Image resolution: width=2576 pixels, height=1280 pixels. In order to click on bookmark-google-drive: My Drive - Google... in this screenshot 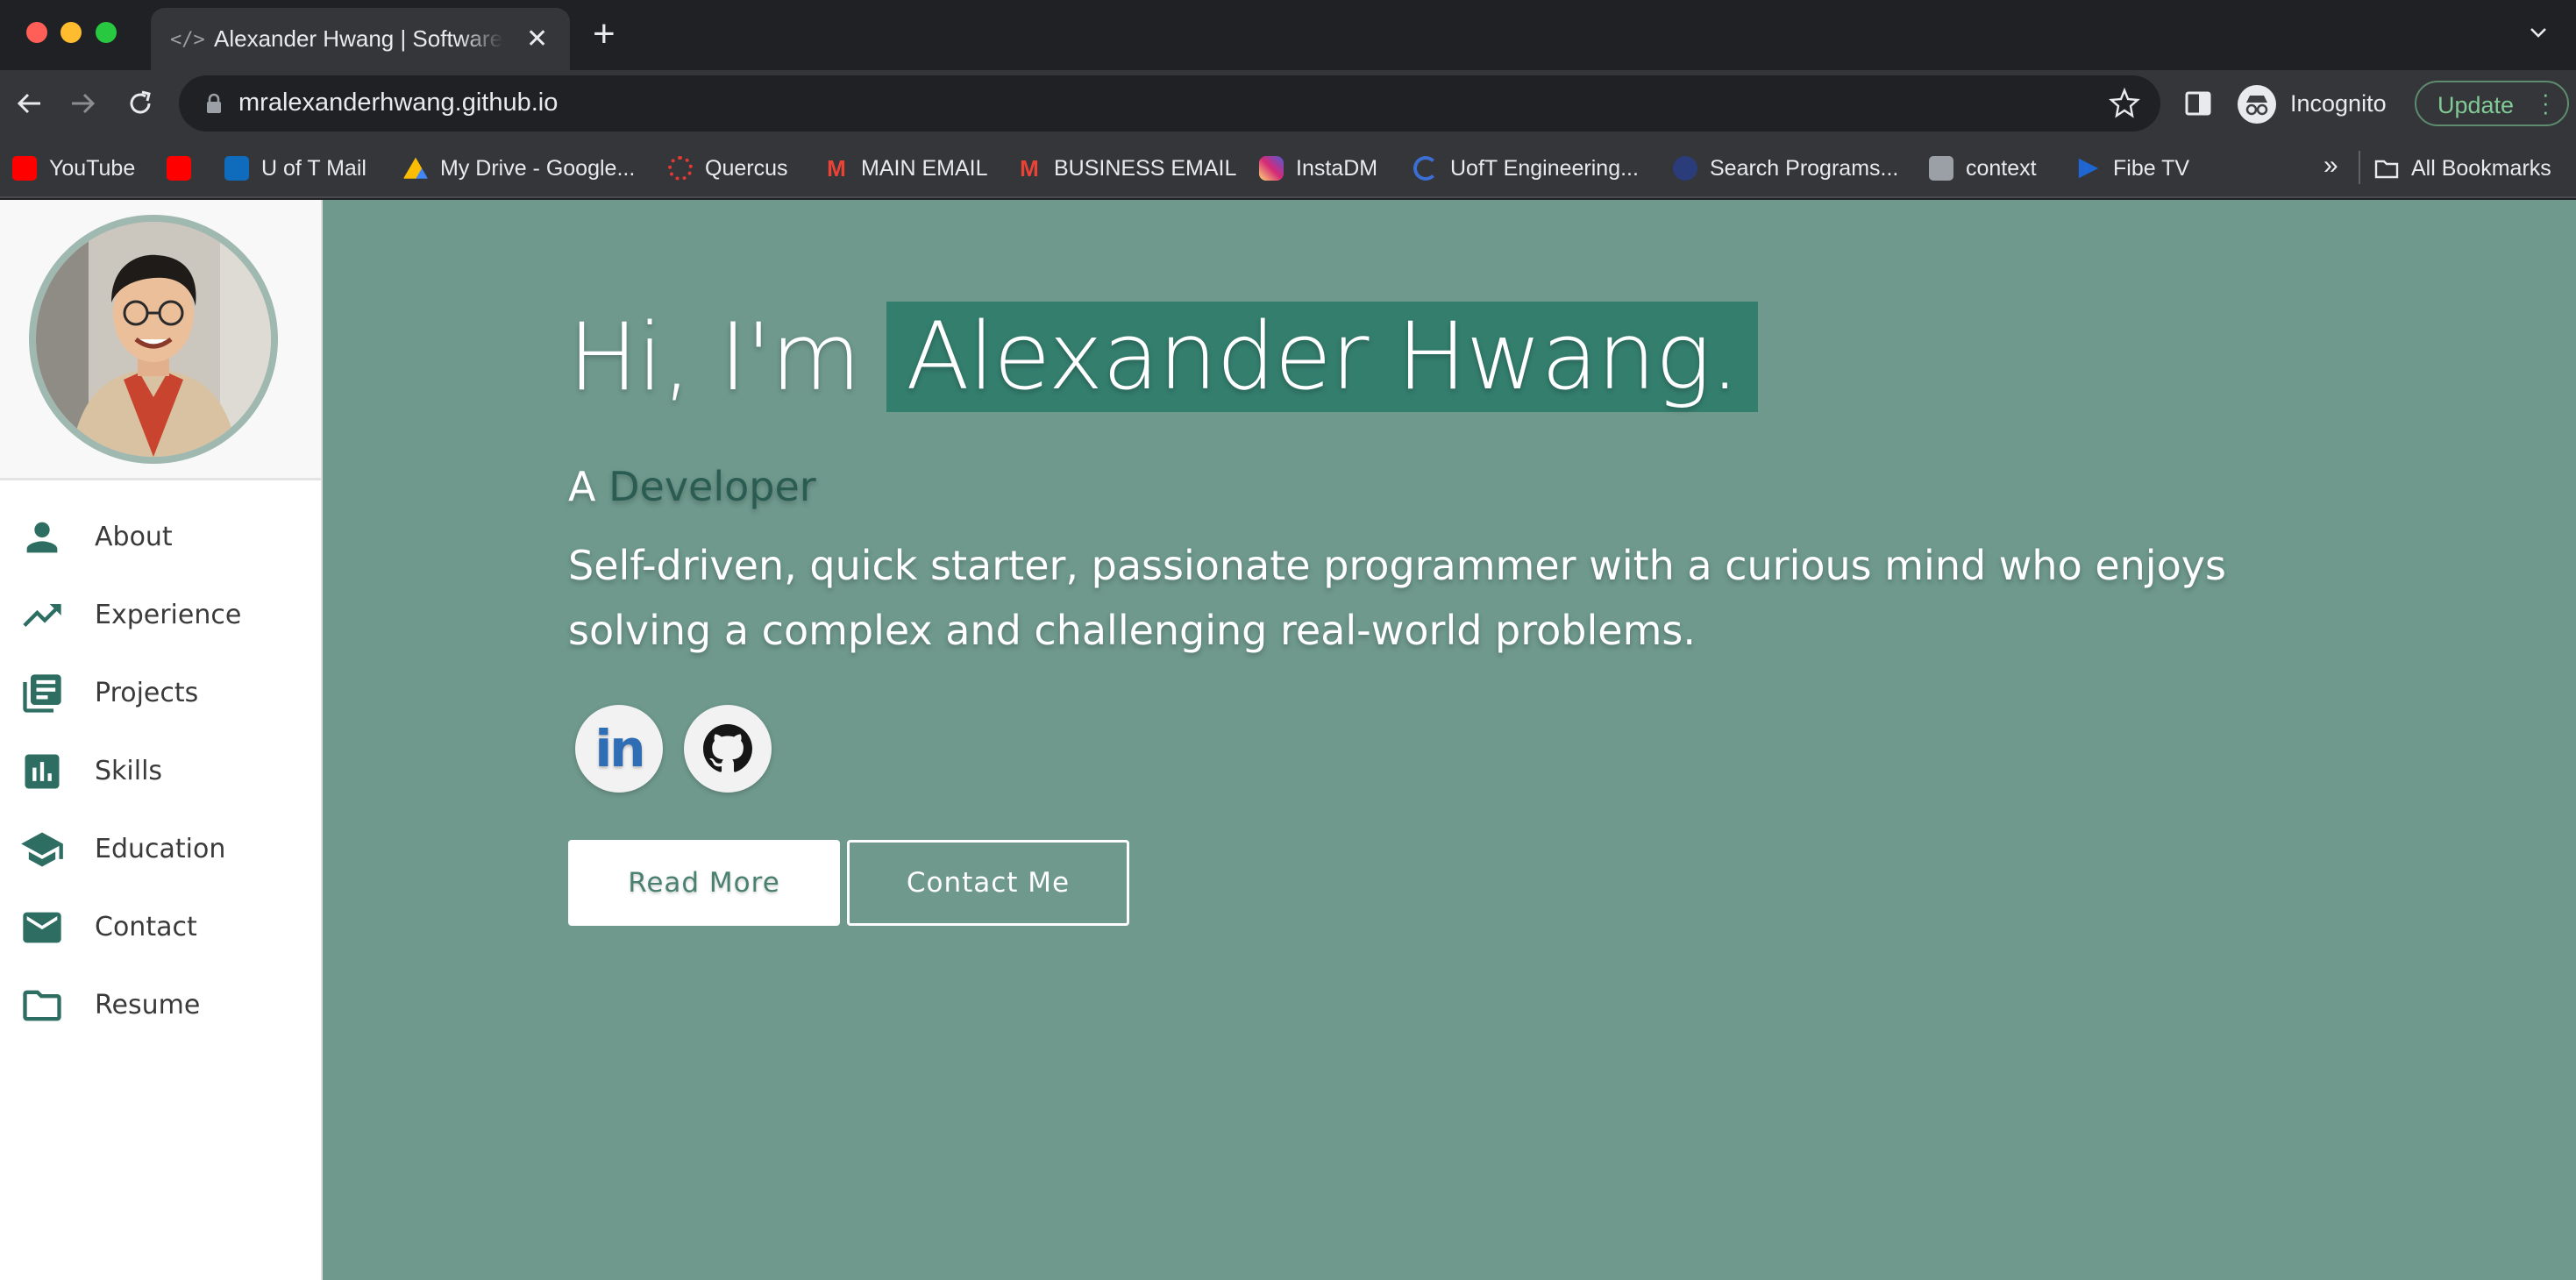, I will do `click(519, 168)`.